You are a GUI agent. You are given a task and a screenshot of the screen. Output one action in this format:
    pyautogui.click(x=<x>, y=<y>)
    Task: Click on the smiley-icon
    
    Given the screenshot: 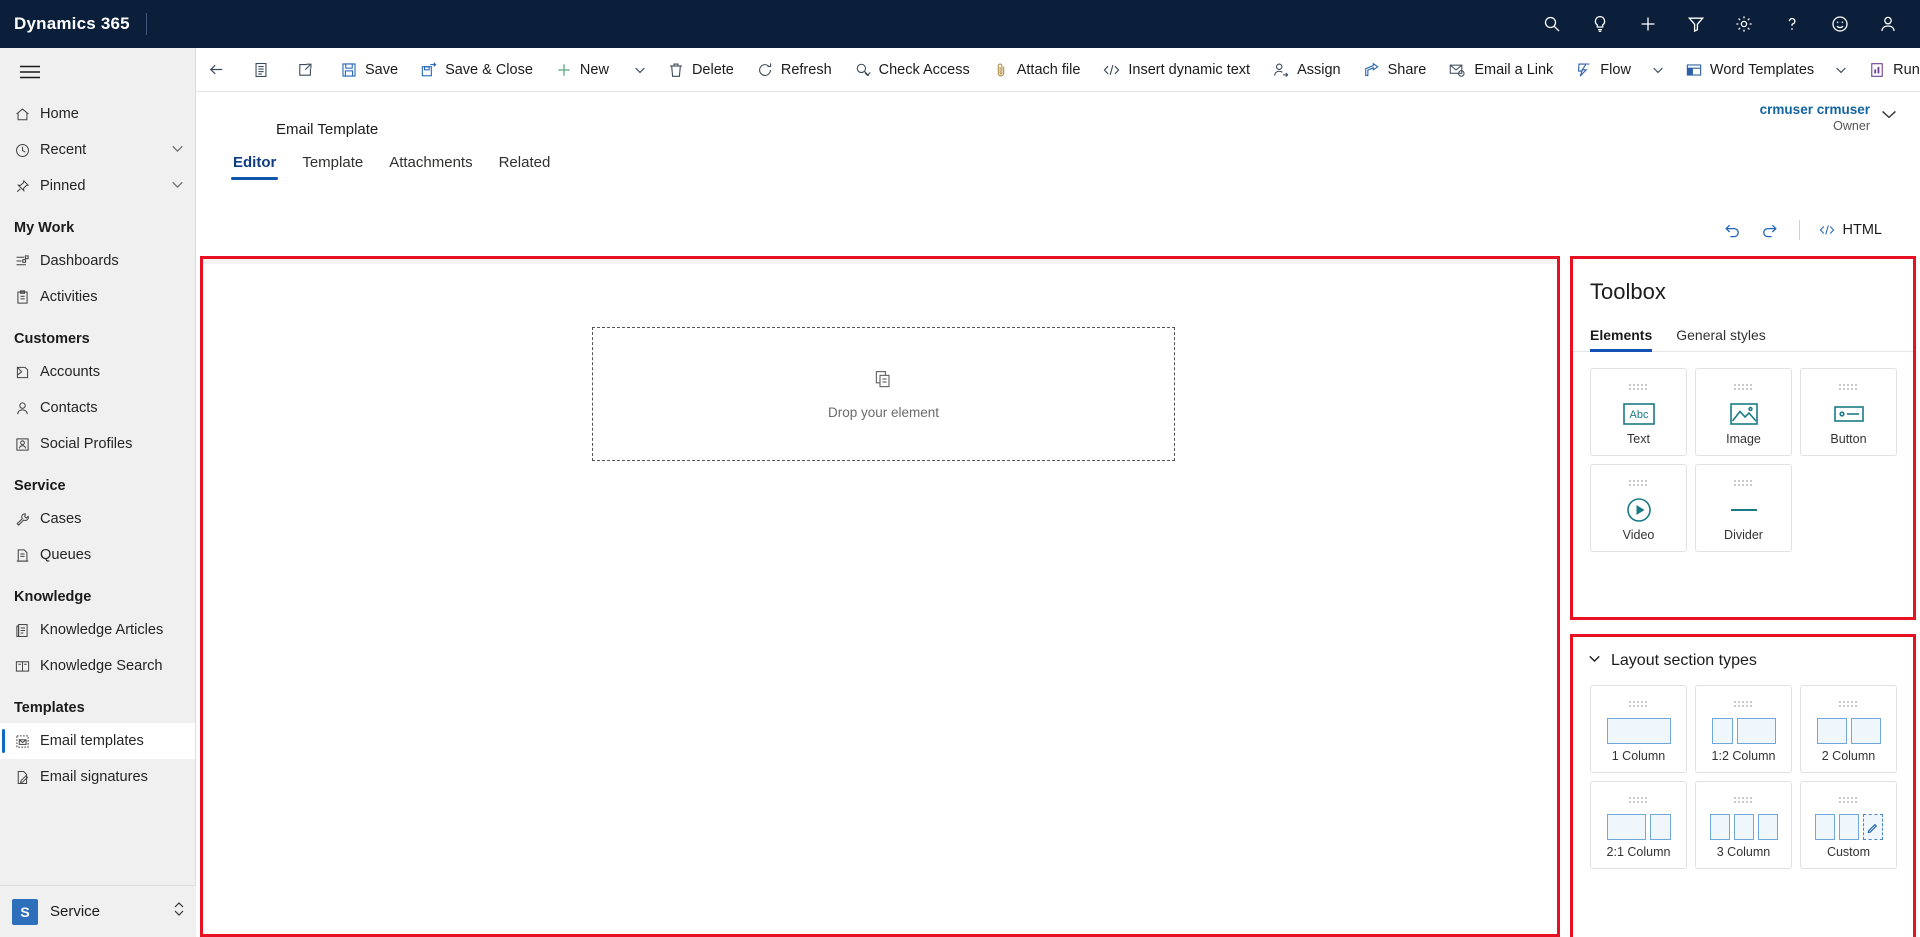 What is the action you would take?
    pyautogui.click(x=1840, y=24)
    